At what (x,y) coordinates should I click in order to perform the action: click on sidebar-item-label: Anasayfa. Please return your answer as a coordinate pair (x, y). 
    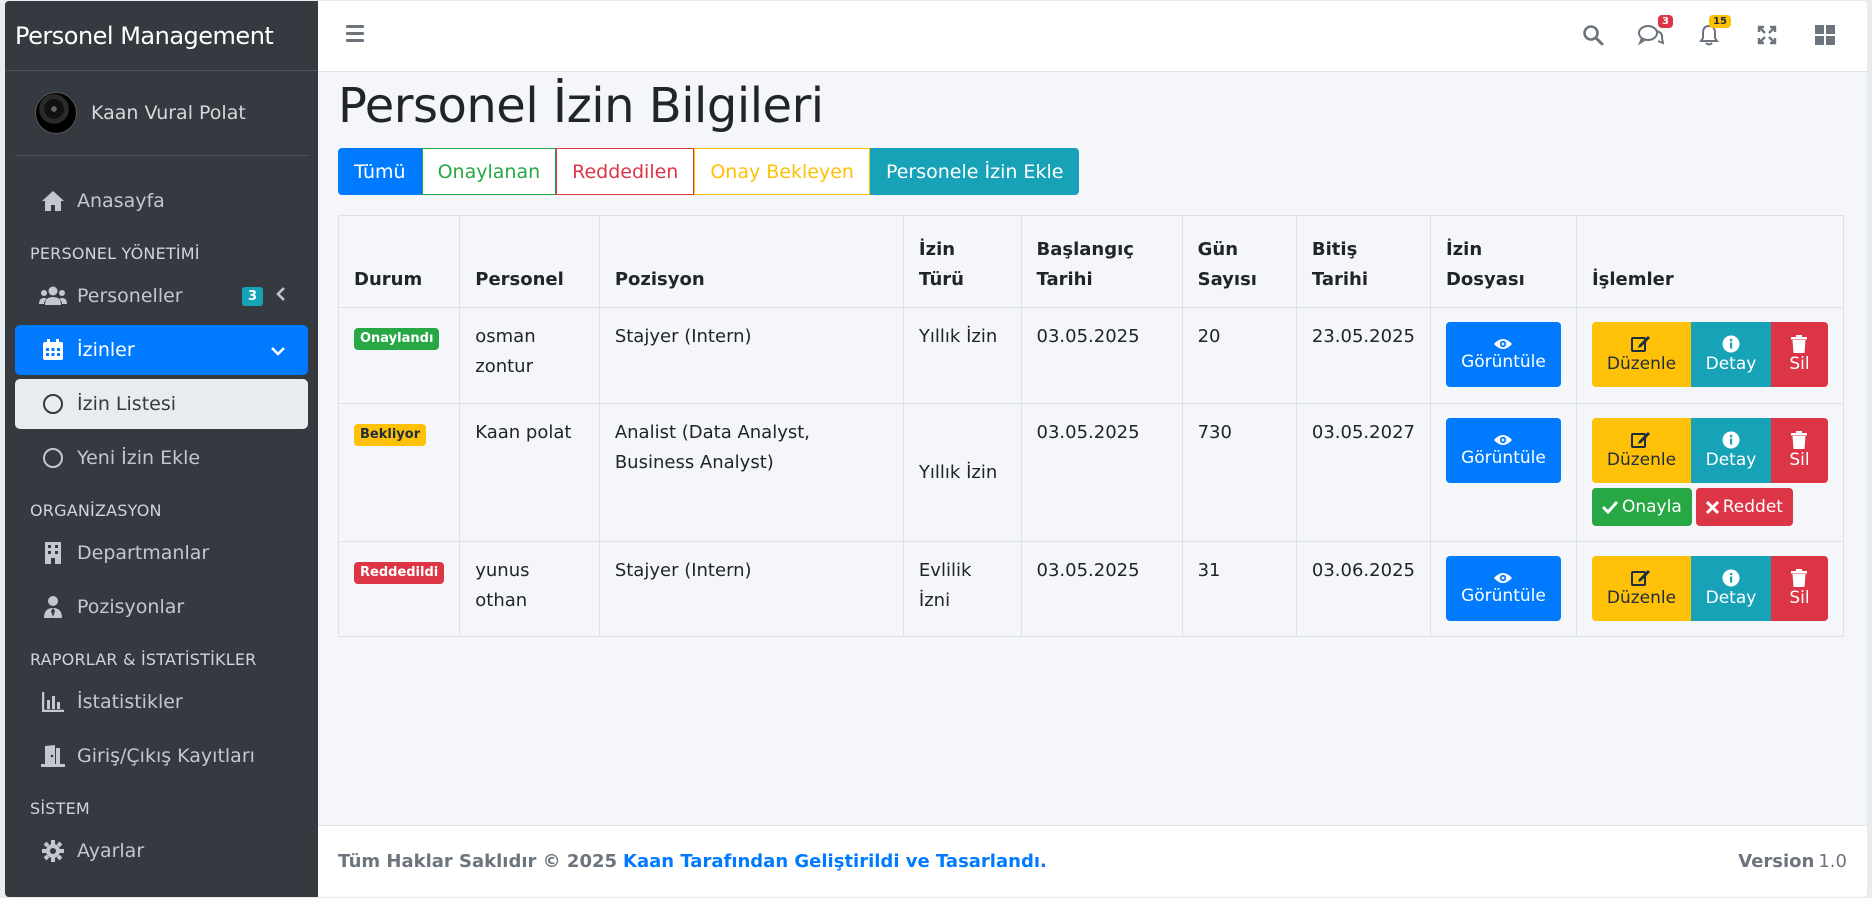
    Looking at the image, I should click on (121, 201).